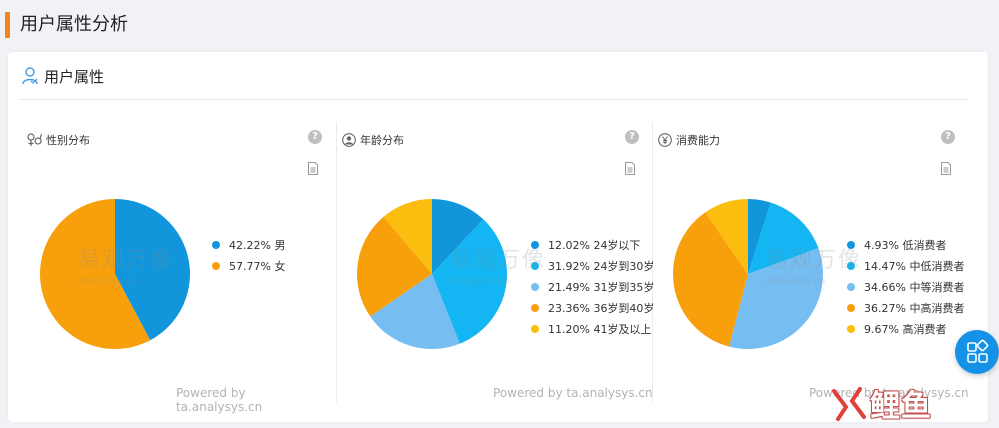  I want to click on legend-item: 12.02% 24岁以下, so click(592, 244).